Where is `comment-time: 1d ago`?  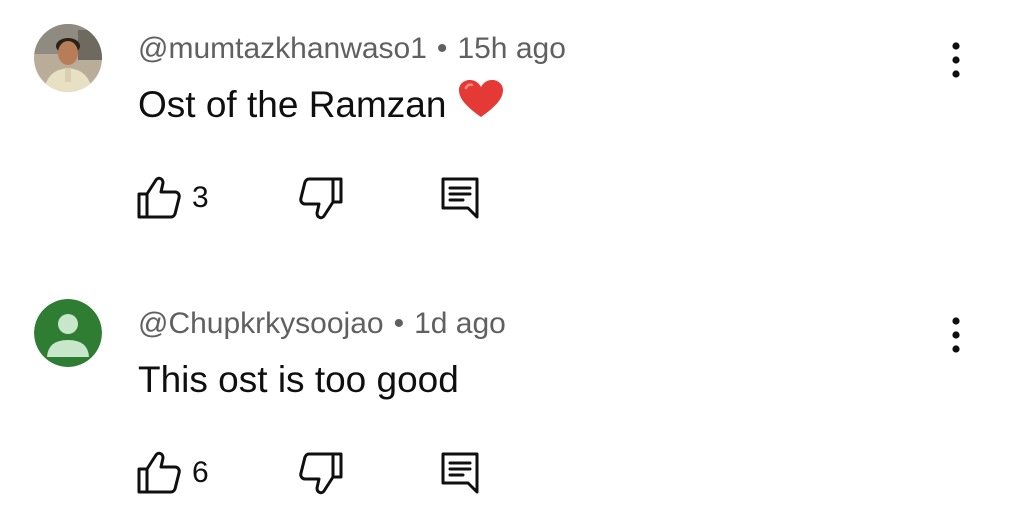
comment-time: 1d ago is located at coordinates (460, 323).